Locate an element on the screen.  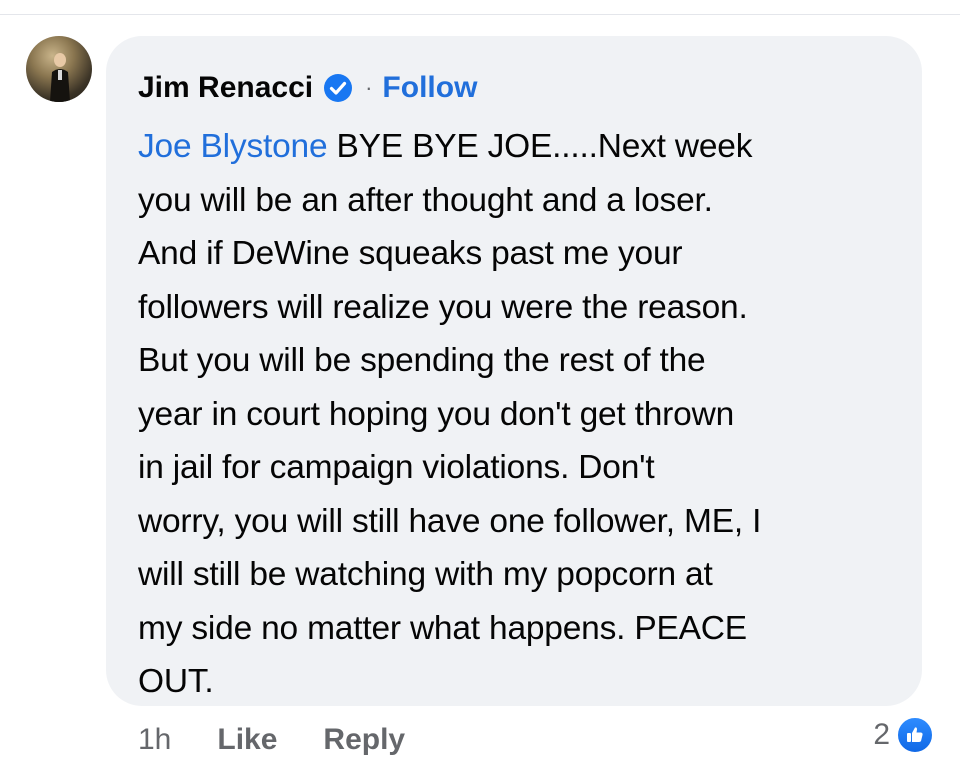
comment-header: Jim Renacci · Follow is located at coordinates (307, 88).